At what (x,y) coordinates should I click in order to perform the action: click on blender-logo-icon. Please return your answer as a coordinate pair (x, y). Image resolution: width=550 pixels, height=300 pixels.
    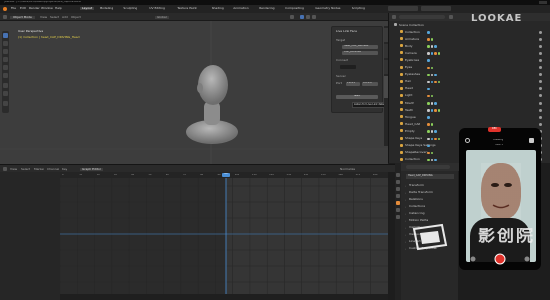
    Looking at the image, I should click on (5, 9).